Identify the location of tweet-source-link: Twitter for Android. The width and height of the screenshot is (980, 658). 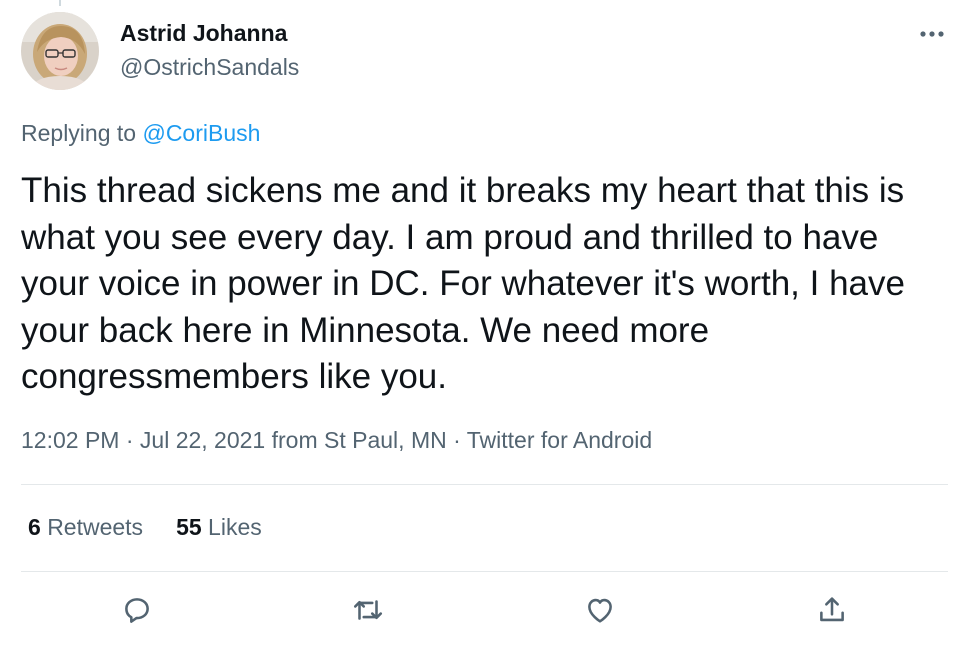
(559, 440).